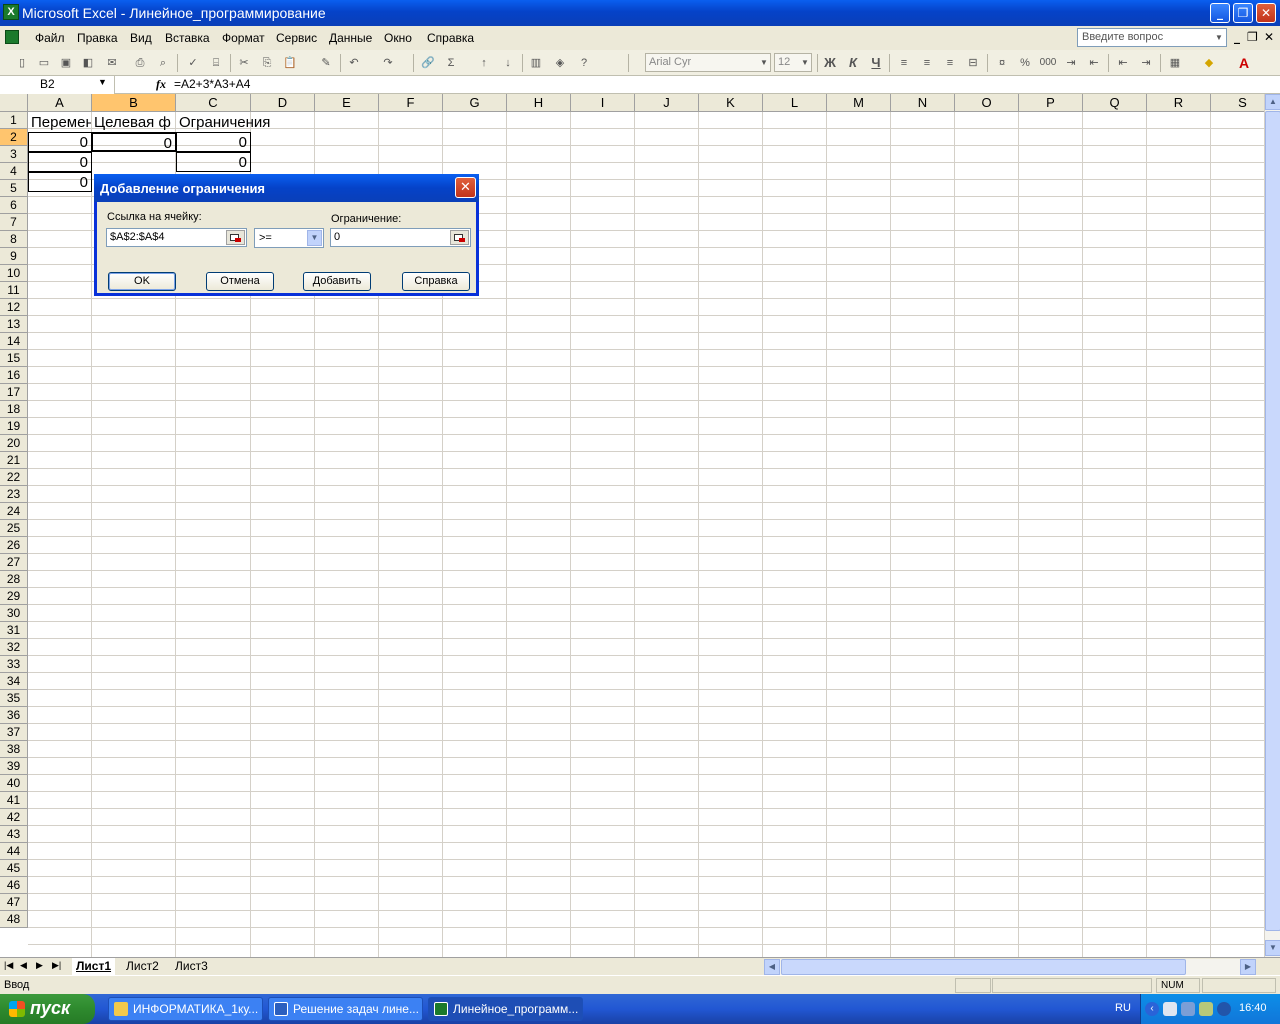 The image size is (1280, 1024). Describe the element at coordinates (135, 123) in the screenshot. I see `cell-b1: Целевая ф` at that location.